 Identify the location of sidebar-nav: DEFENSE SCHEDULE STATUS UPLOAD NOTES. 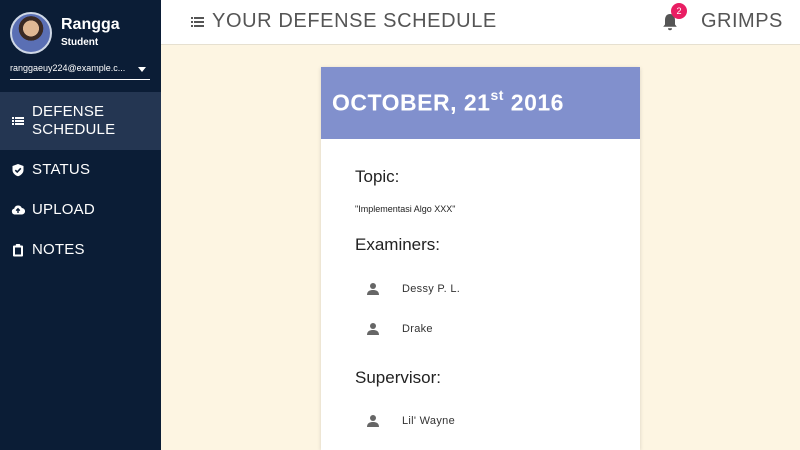
(80, 181).